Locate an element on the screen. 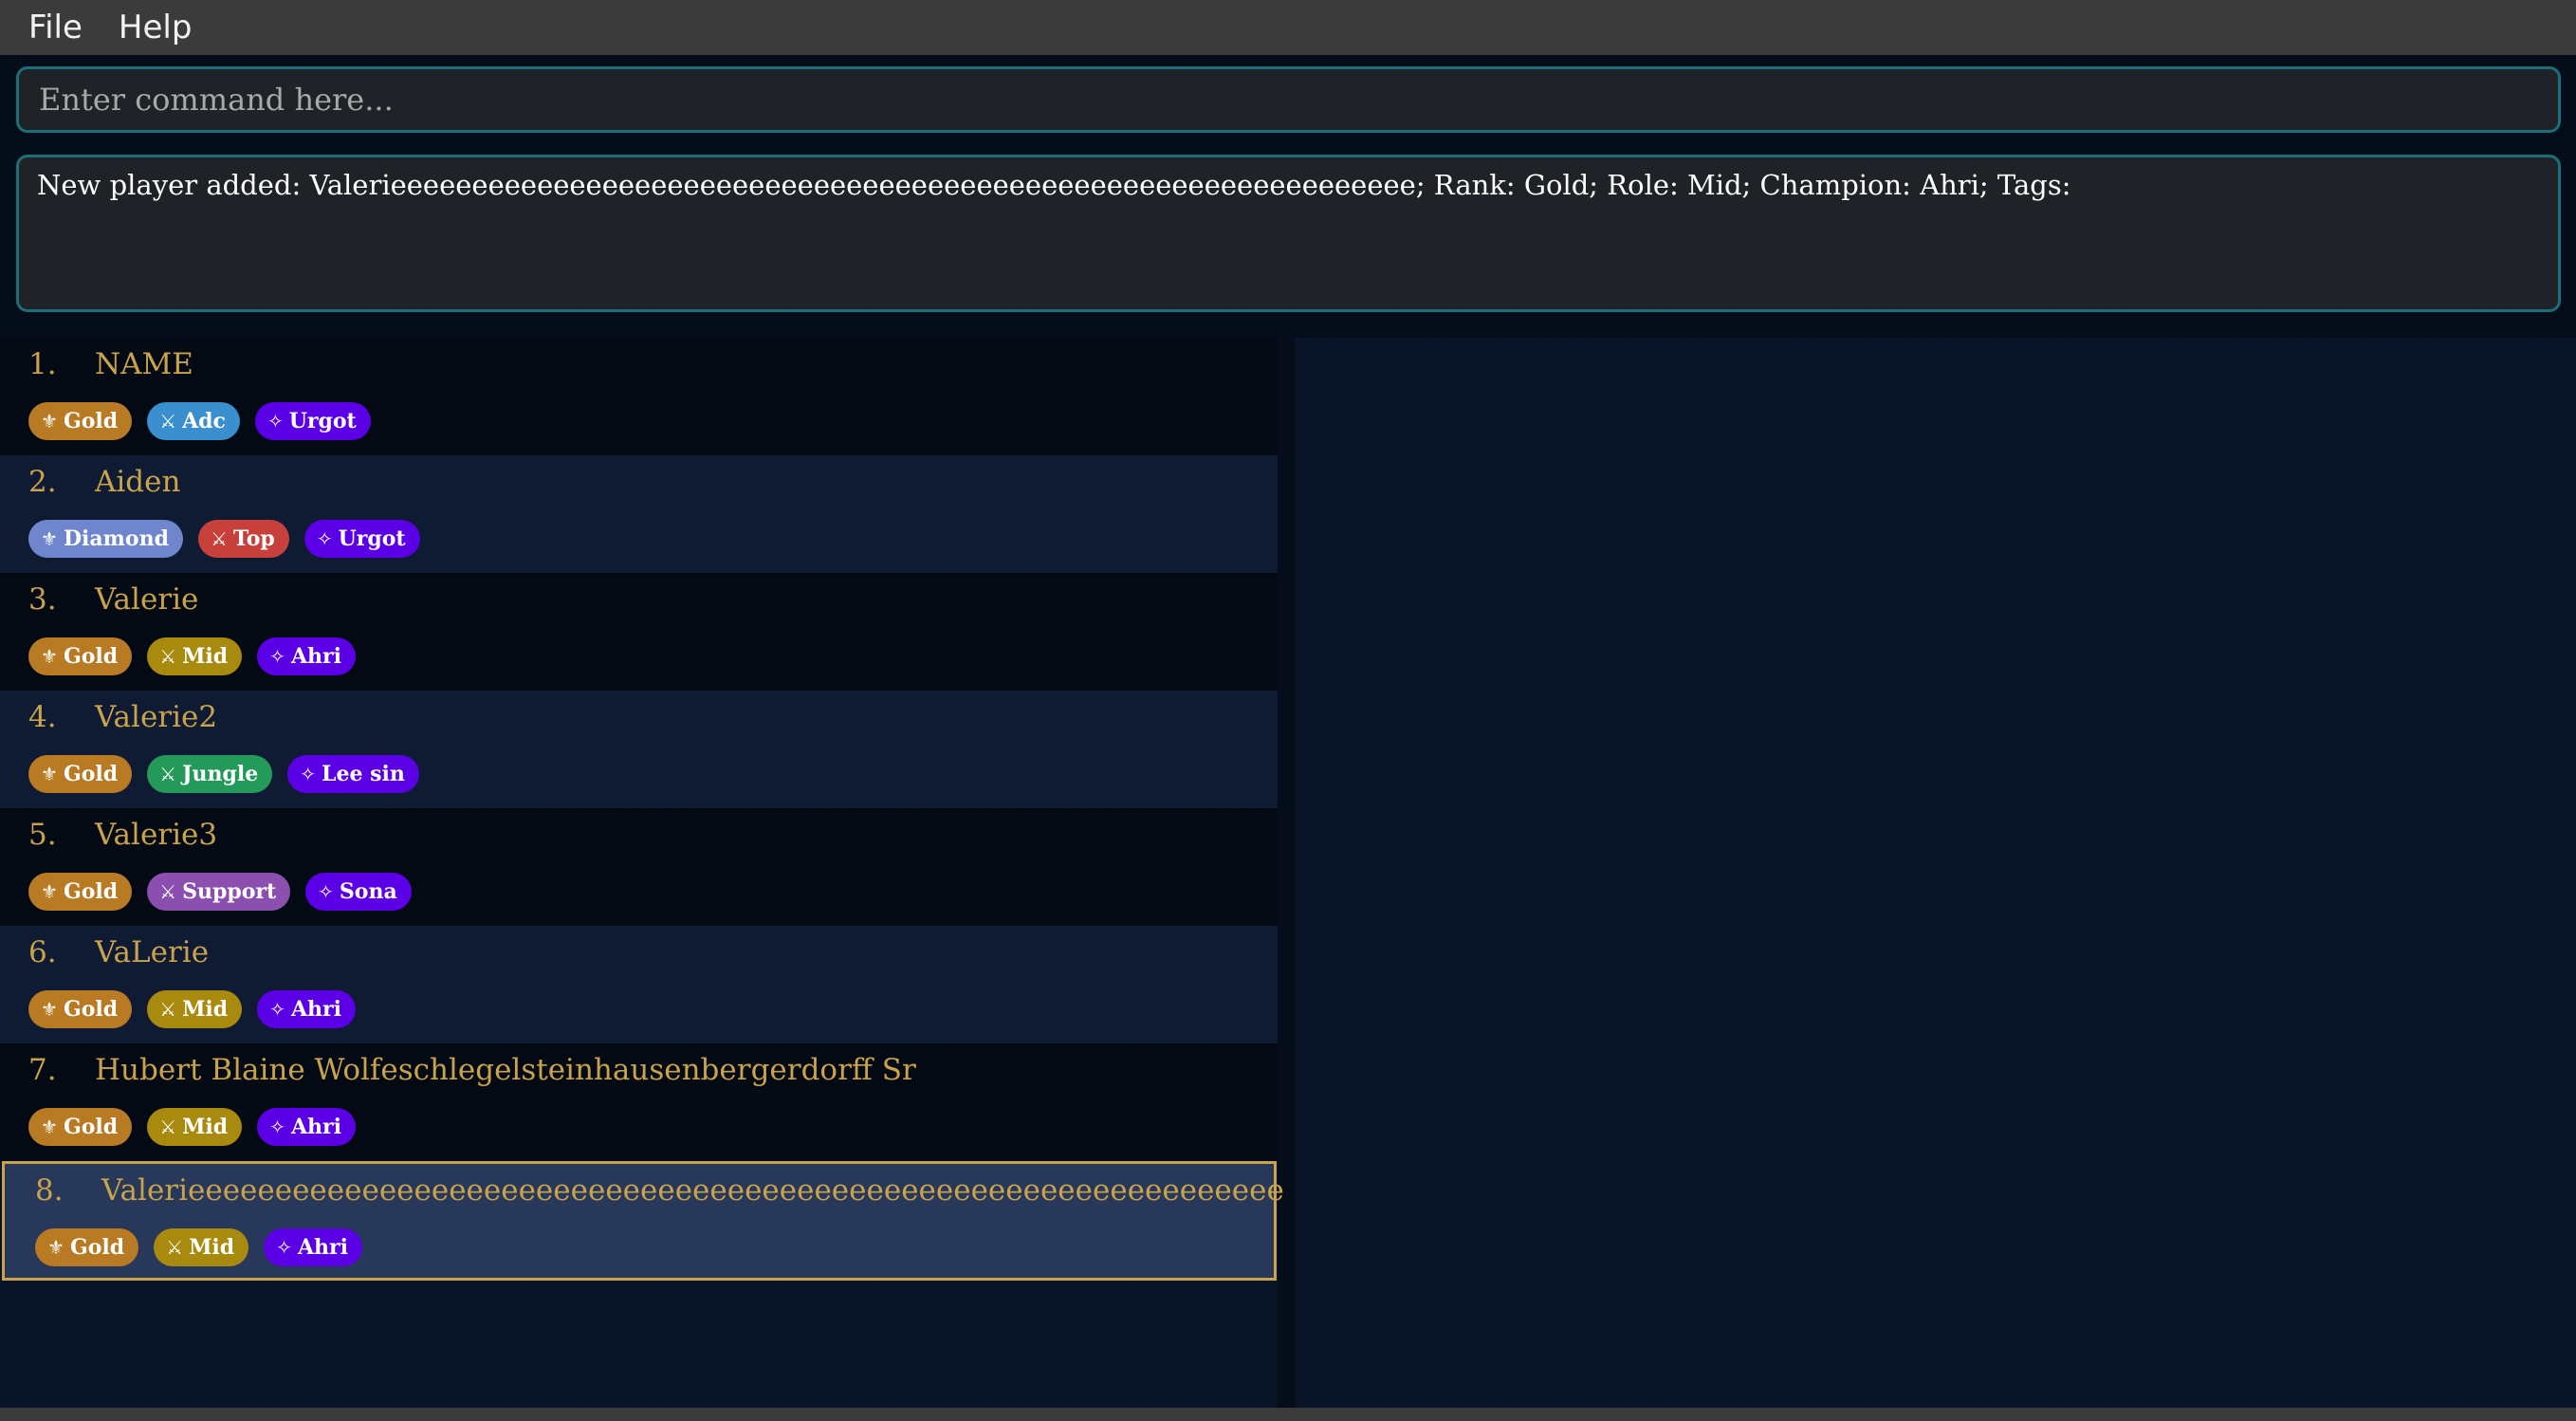  role-tag: ⚔ Support is located at coordinates (219, 892).